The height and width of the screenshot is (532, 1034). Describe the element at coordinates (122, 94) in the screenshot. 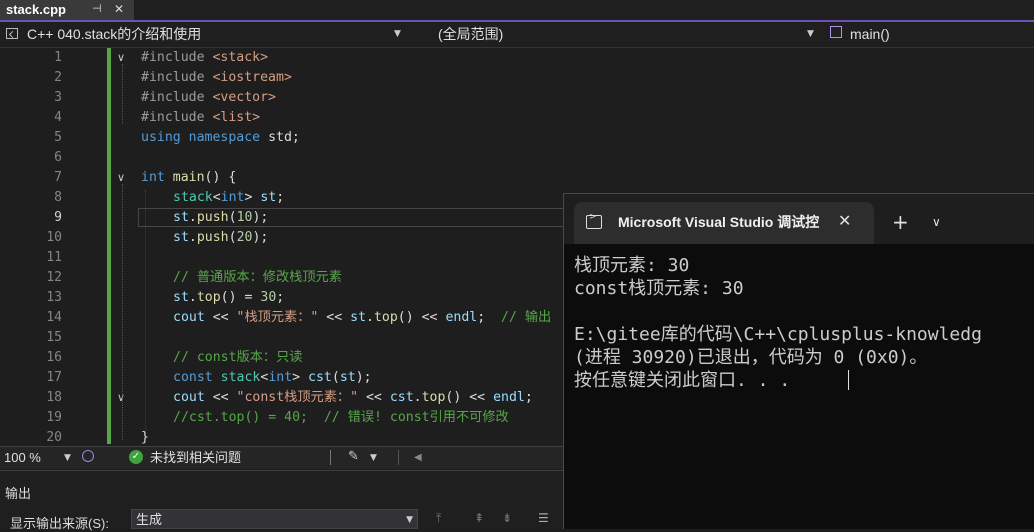

I see `include-block-guide` at that location.